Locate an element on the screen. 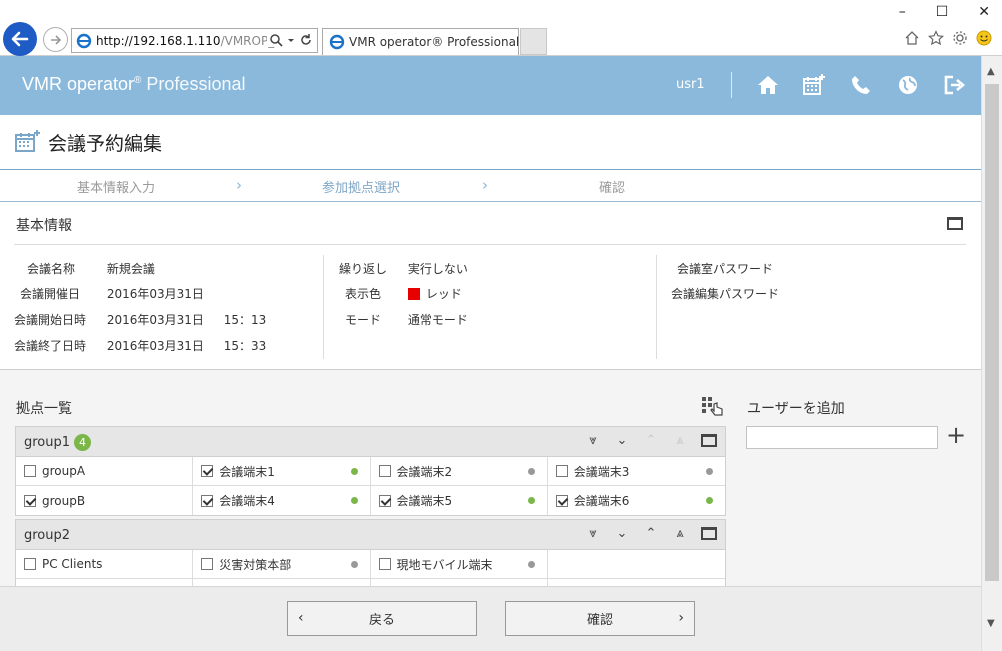 The height and width of the screenshot is (651, 1002). browser-tab: VMR operator® Professional × is located at coordinates (426, 41).